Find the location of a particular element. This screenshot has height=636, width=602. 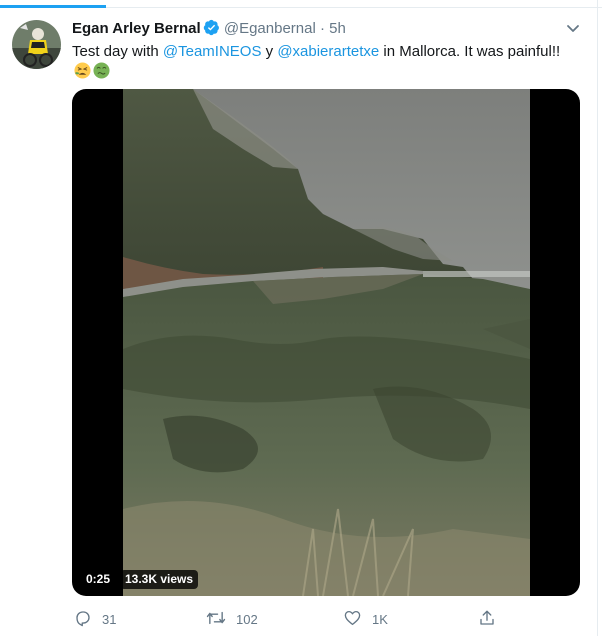

share-icon is located at coordinates (492, 619).